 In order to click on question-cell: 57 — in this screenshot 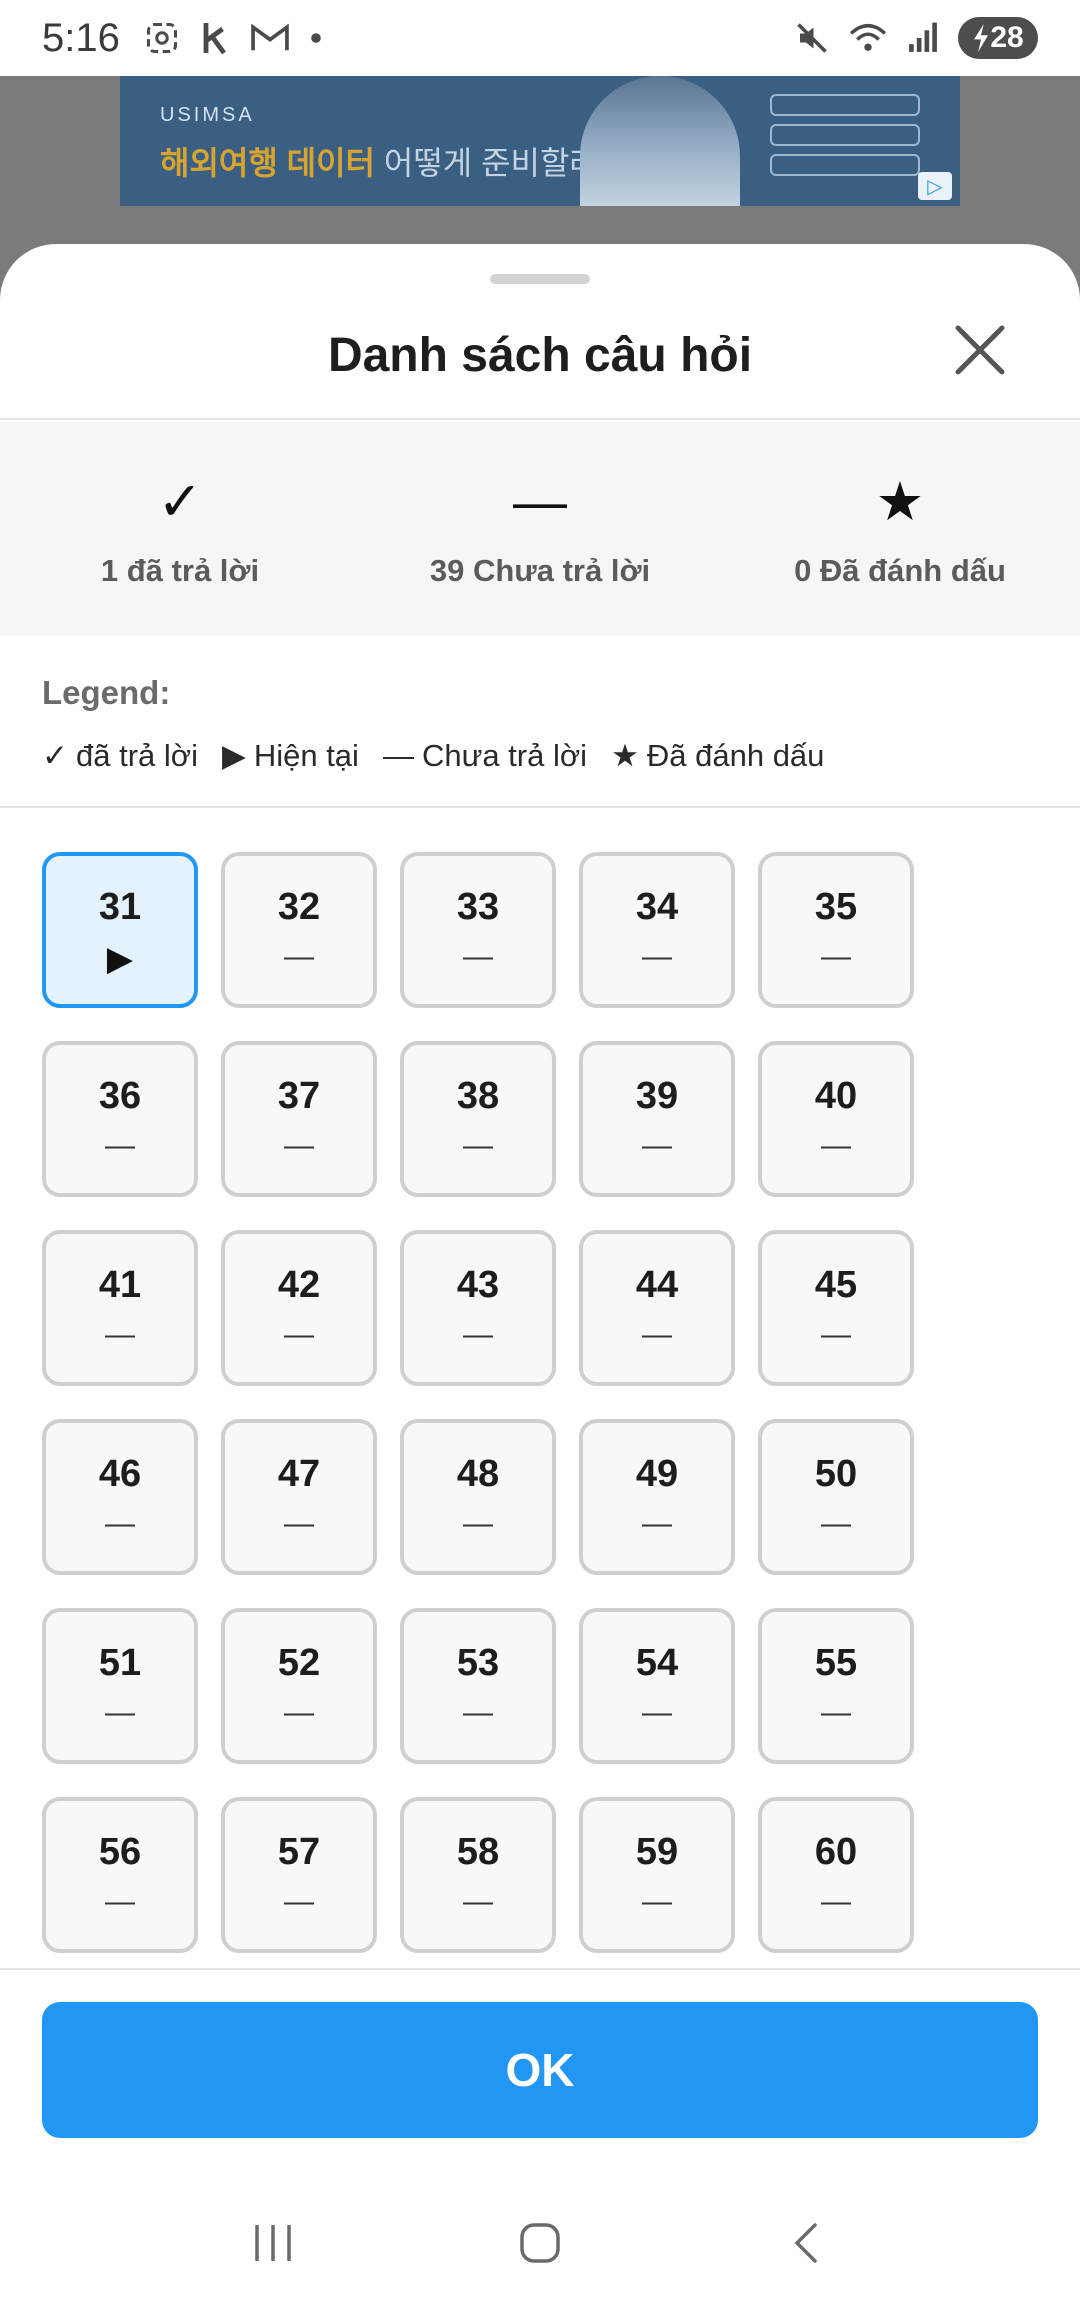, I will do `click(299, 1875)`.